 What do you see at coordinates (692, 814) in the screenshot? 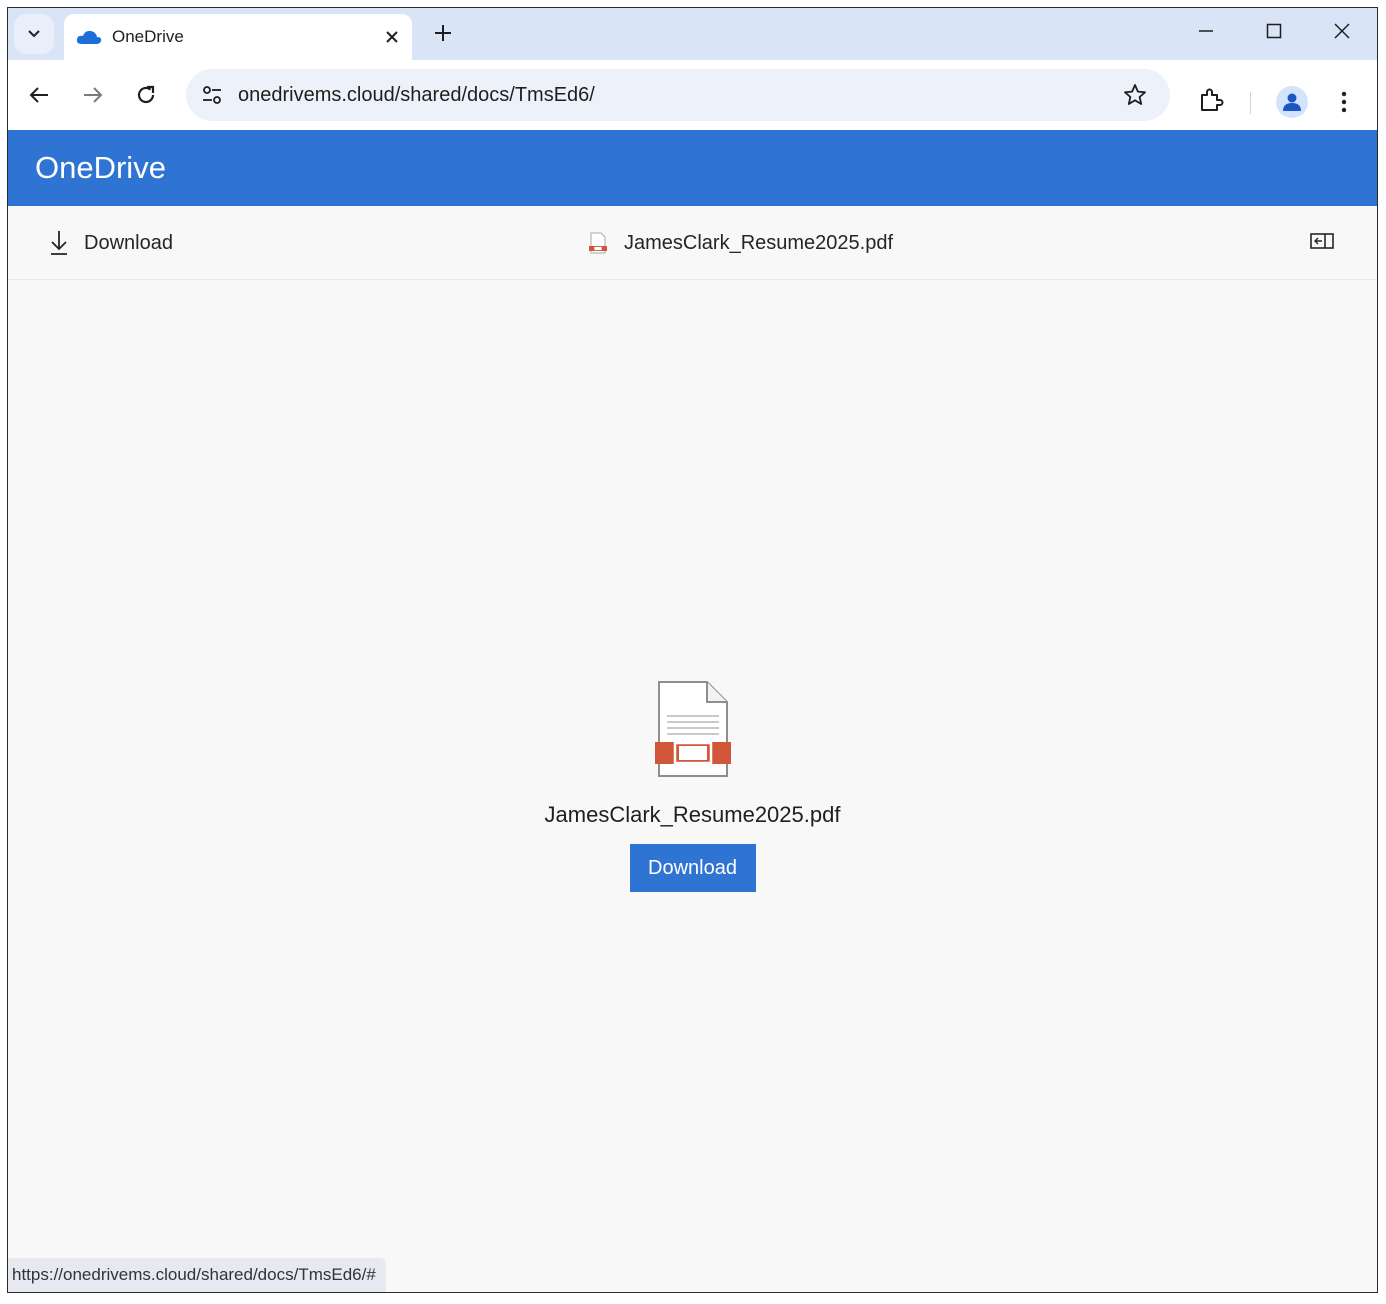
I see `preview-file-name: JamesClark_Resume2025.pdf` at bounding box center [692, 814].